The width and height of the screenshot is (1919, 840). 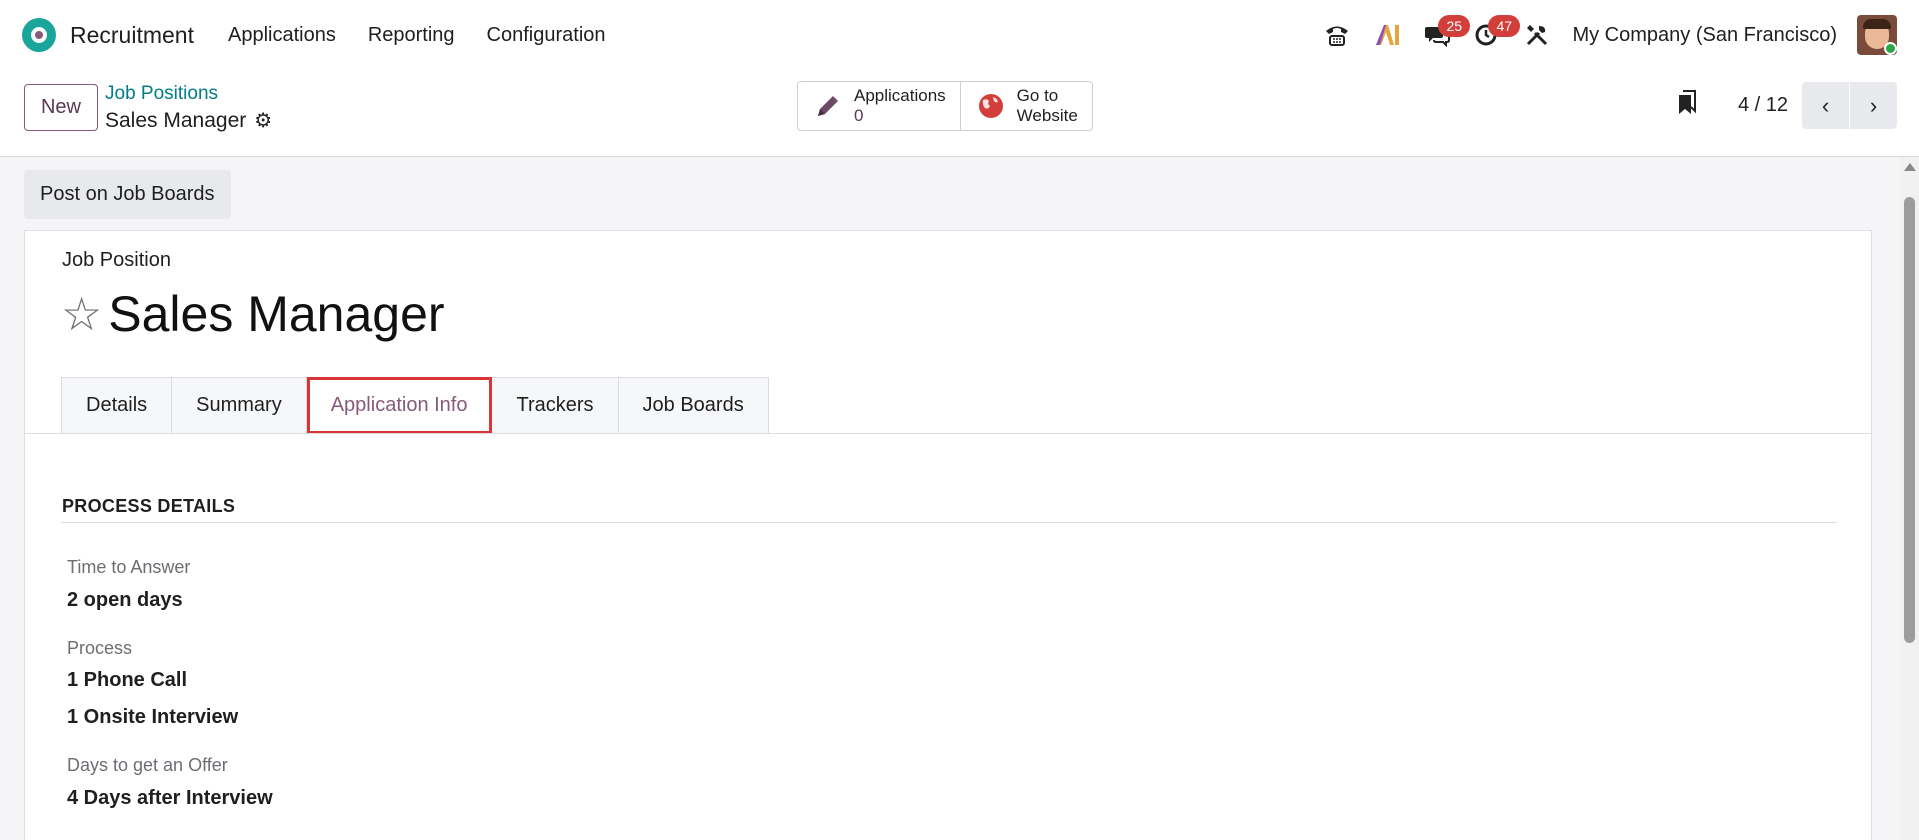 What do you see at coordinates (399, 405) in the screenshot?
I see `tab-application-info: Application Info` at bounding box center [399, 405].